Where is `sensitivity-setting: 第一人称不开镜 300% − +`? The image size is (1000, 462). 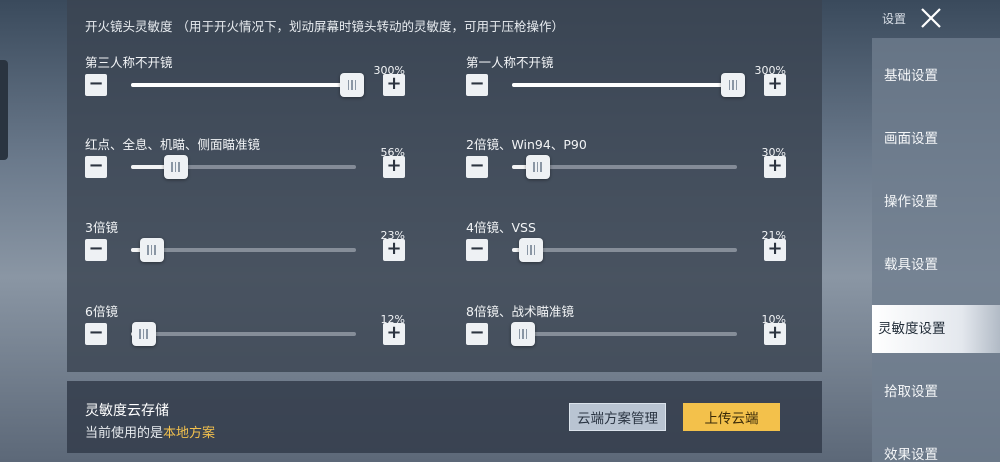
sensitivity-setting: 第一人称不开镜 300% − + is located at coordinates (626, 87).